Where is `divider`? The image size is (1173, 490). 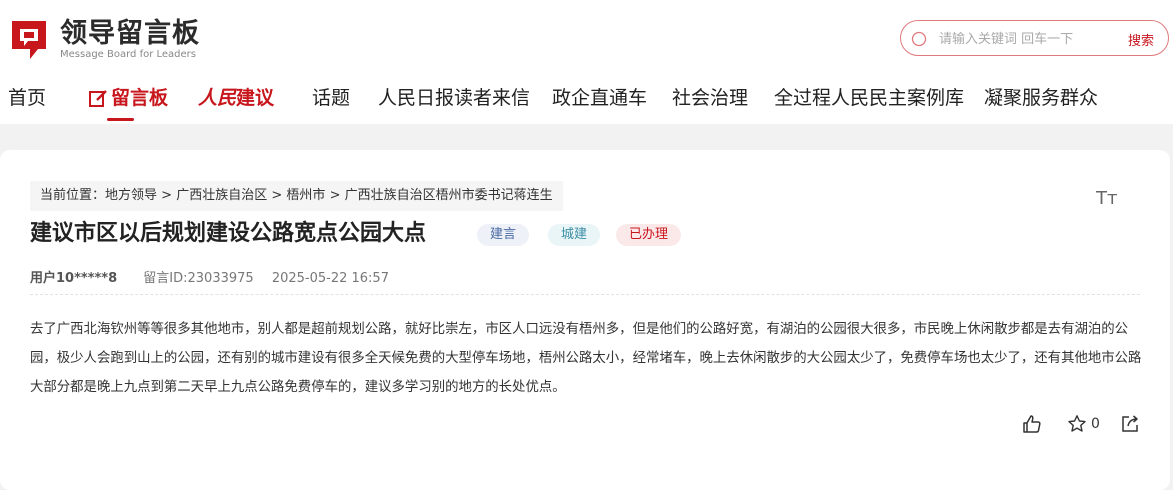 divider is located at coordinates (585, 294).